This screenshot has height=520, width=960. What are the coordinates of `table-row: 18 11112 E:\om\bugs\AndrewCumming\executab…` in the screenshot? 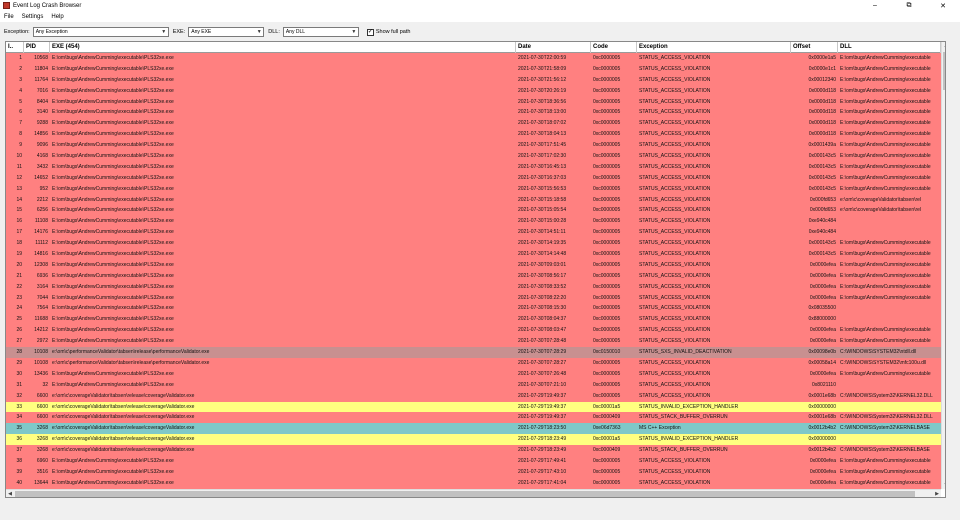 It's located at (473, 244).